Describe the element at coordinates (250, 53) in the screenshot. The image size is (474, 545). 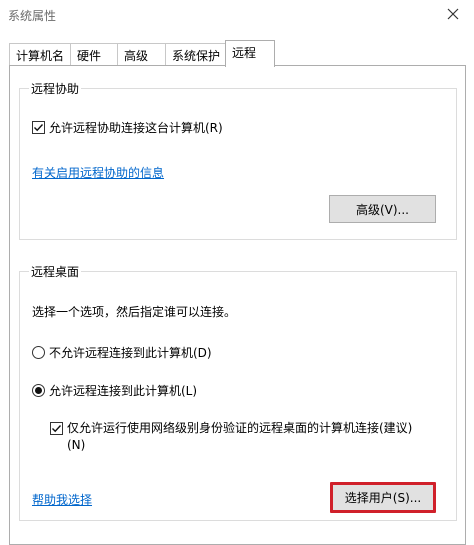
I see `tab-remote: 远程` at that location.